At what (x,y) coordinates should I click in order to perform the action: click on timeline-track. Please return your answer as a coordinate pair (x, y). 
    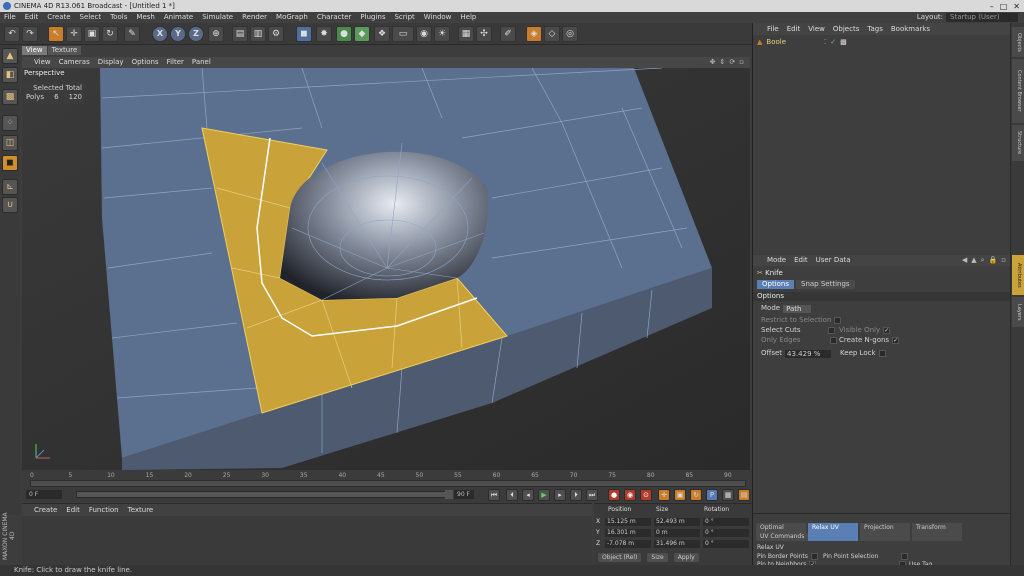
    Looking at the image, I should click on (388, 483).